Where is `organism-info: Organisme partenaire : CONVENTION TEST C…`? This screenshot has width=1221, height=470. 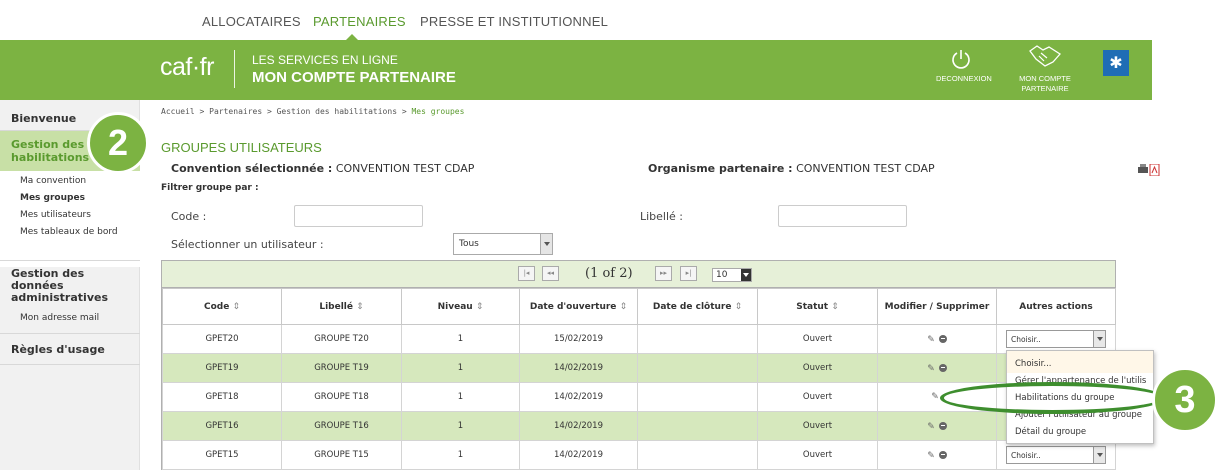
organism-info: Organisme partenaire : CONVENTION TEST C… is located at coordinates (791, 168).